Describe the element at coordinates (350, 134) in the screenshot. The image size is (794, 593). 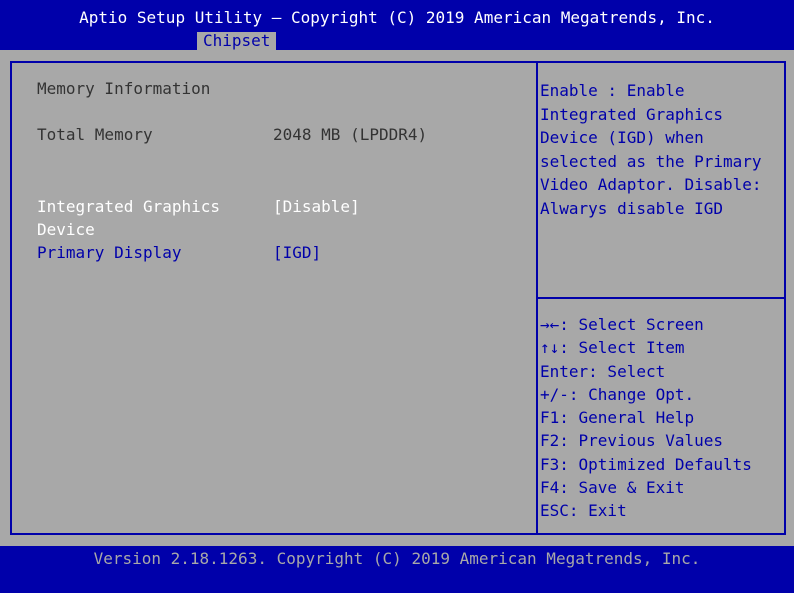
I see `total-memory-value: 2048 MB (LPDDR4)` at that location.